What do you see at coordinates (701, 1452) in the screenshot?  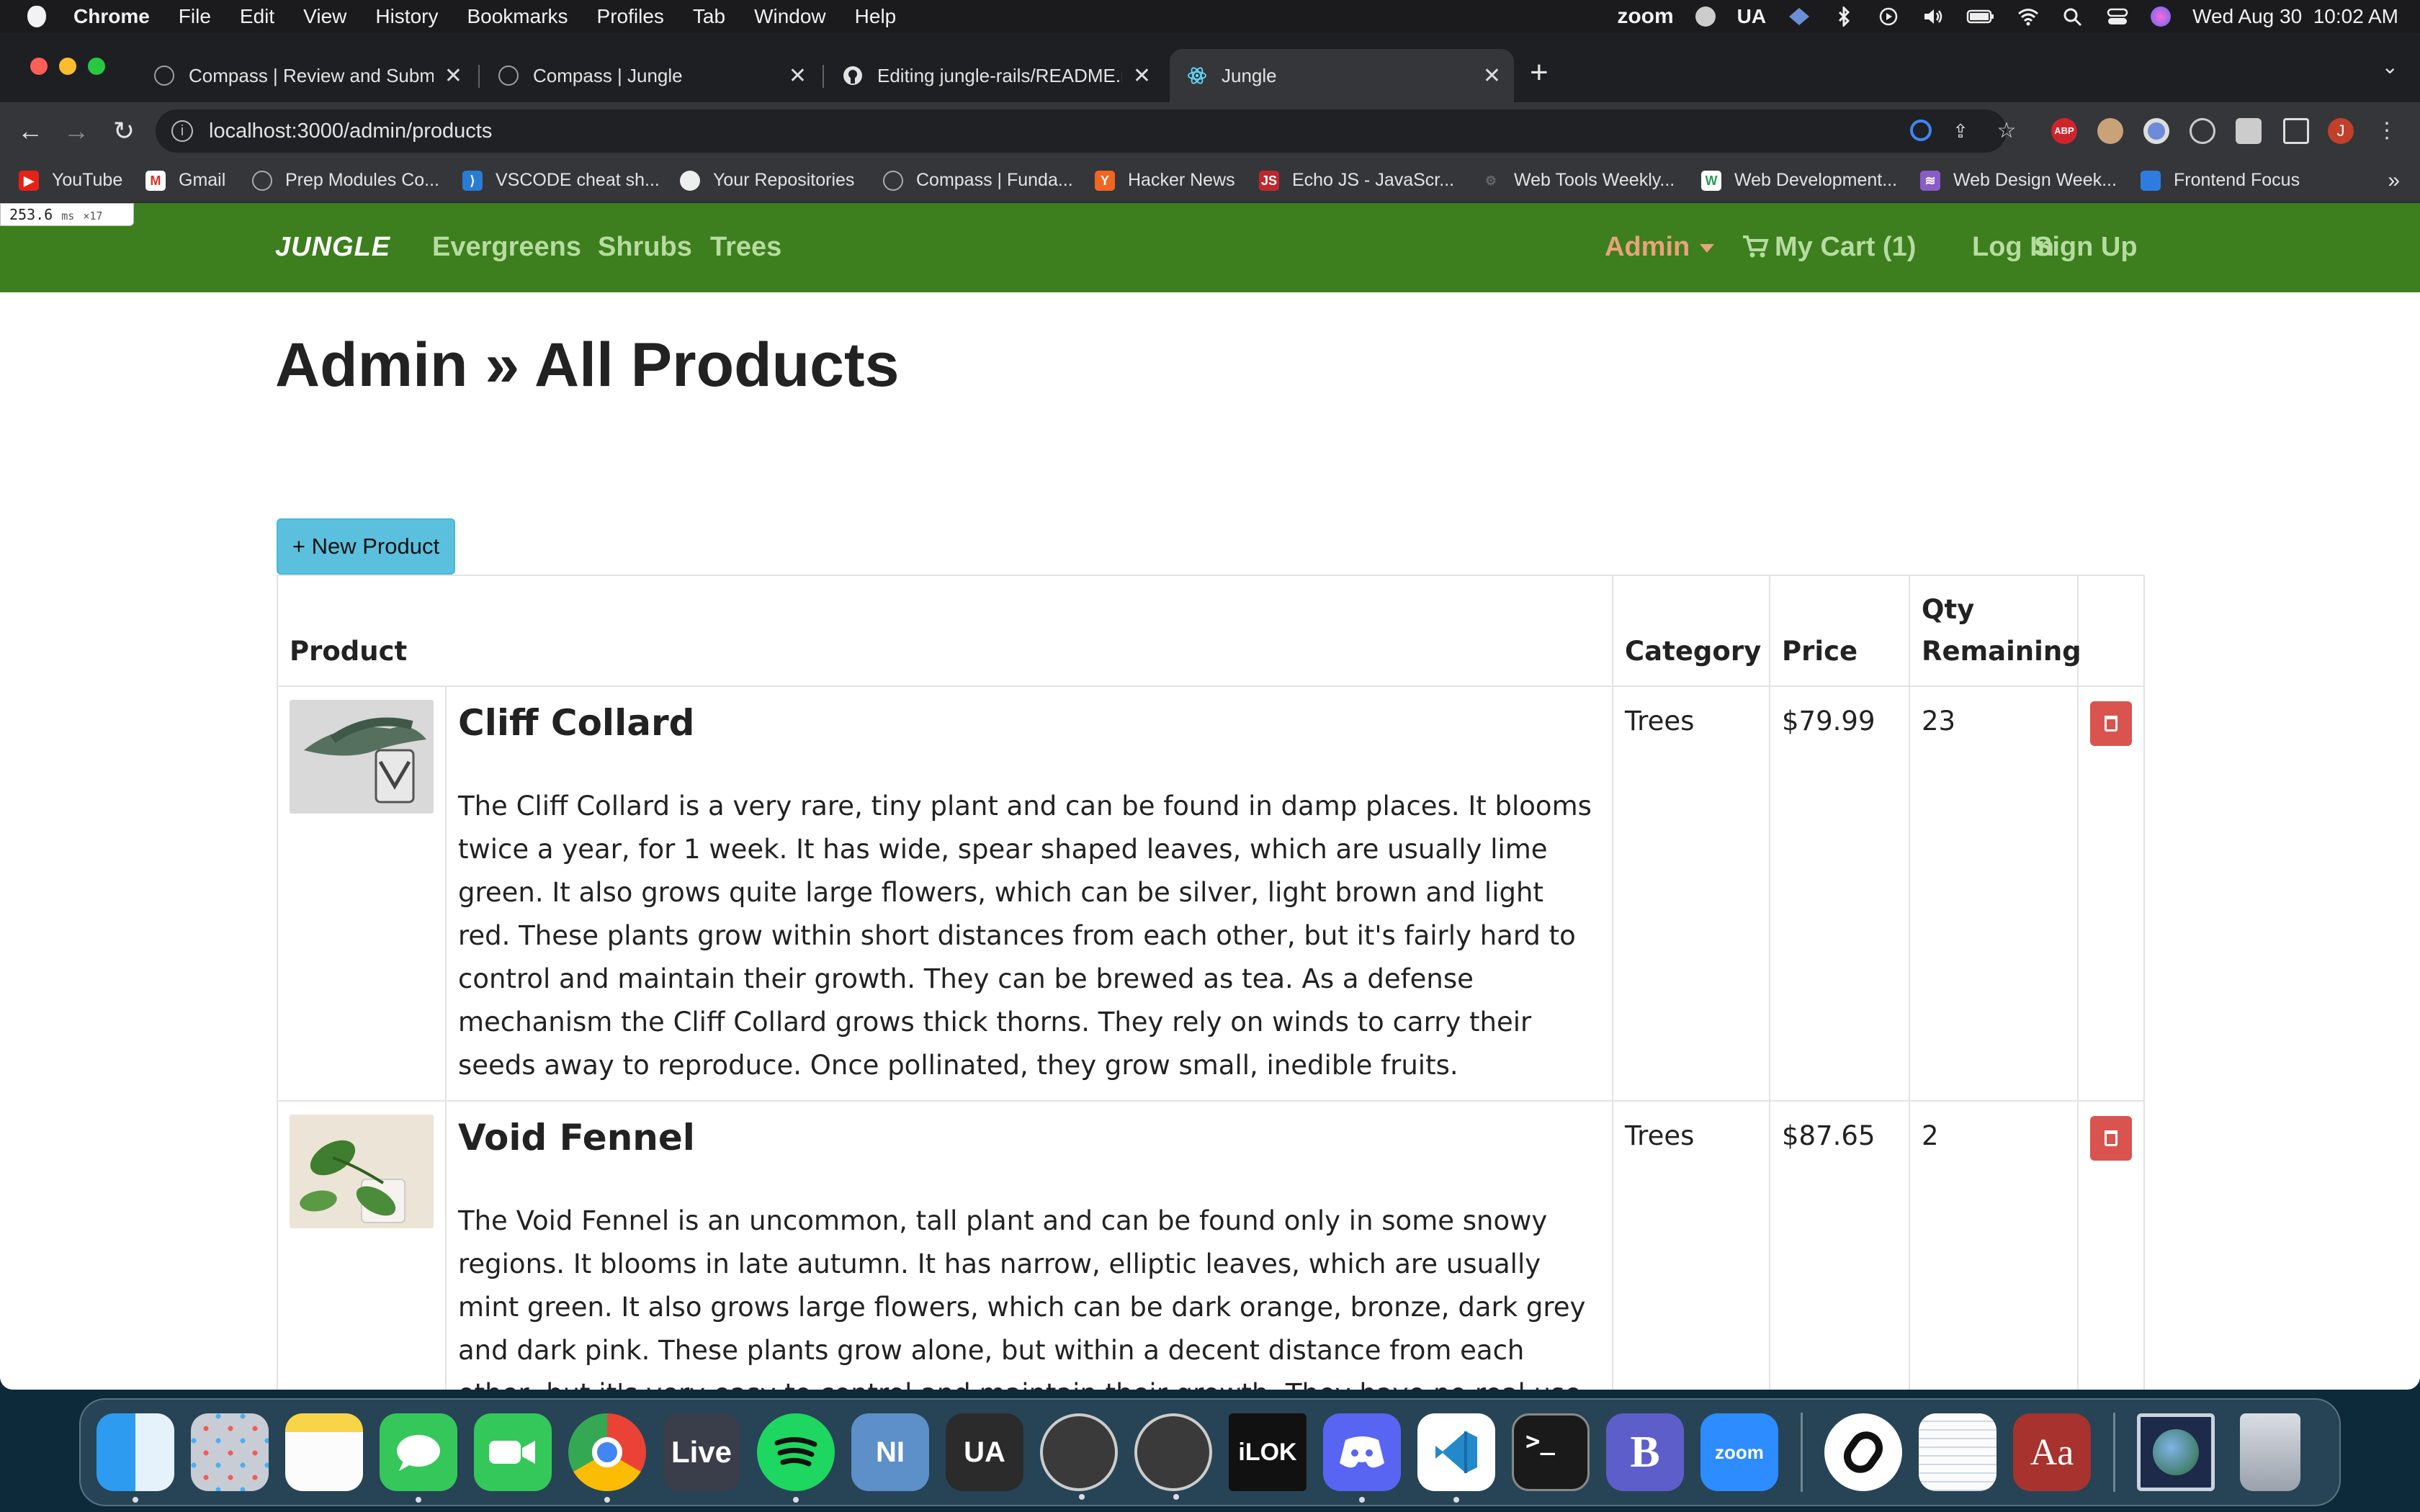 I see `ableton-live-icon: Live` at bounding box center [701, 1452].